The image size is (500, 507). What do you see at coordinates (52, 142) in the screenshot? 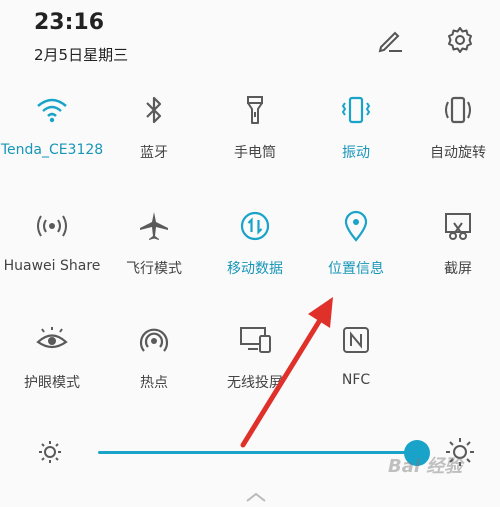
I see `tile-wifi: Tenda_CE3128` at bounding box center [52, 142].